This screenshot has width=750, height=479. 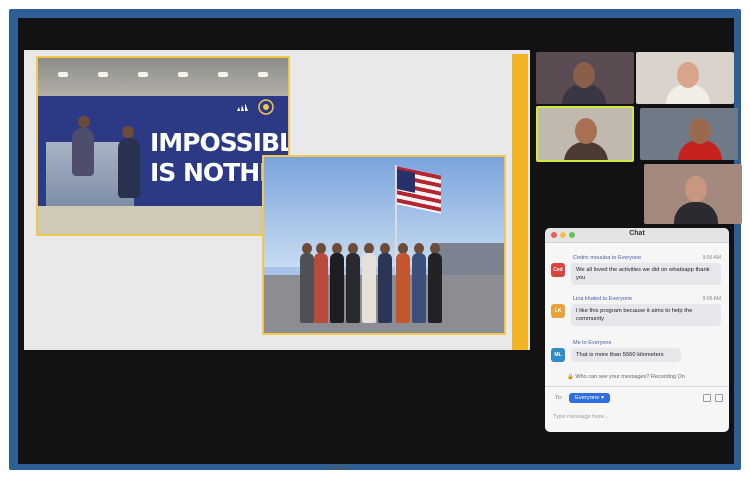 What do you see at coordinates (603, 299) in the screenshot?
I see `message-sender: Lina khaled to Everyone` at bounding box center [603, 299].